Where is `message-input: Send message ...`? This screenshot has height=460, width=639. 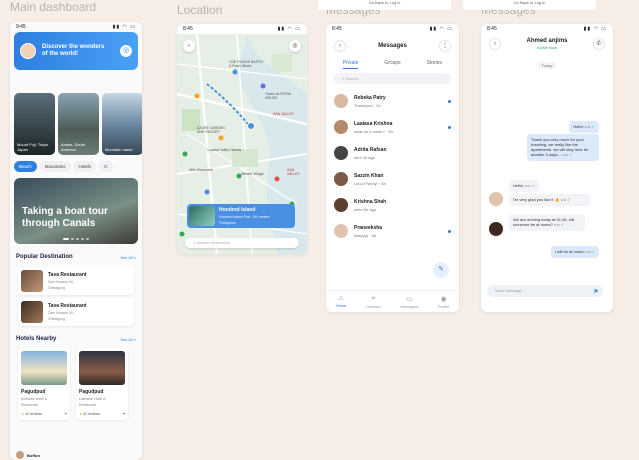 message-input: Send message ... is located at coordinates (545, 291).